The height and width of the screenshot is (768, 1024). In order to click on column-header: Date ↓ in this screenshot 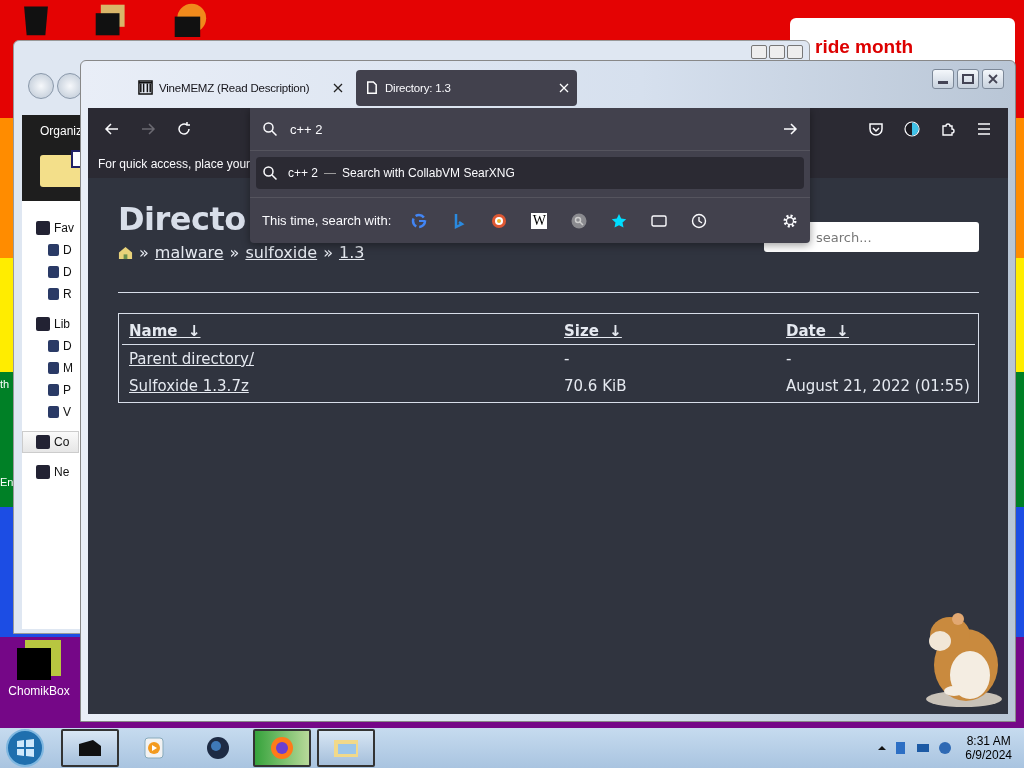, I will do `click(817, 330)`.